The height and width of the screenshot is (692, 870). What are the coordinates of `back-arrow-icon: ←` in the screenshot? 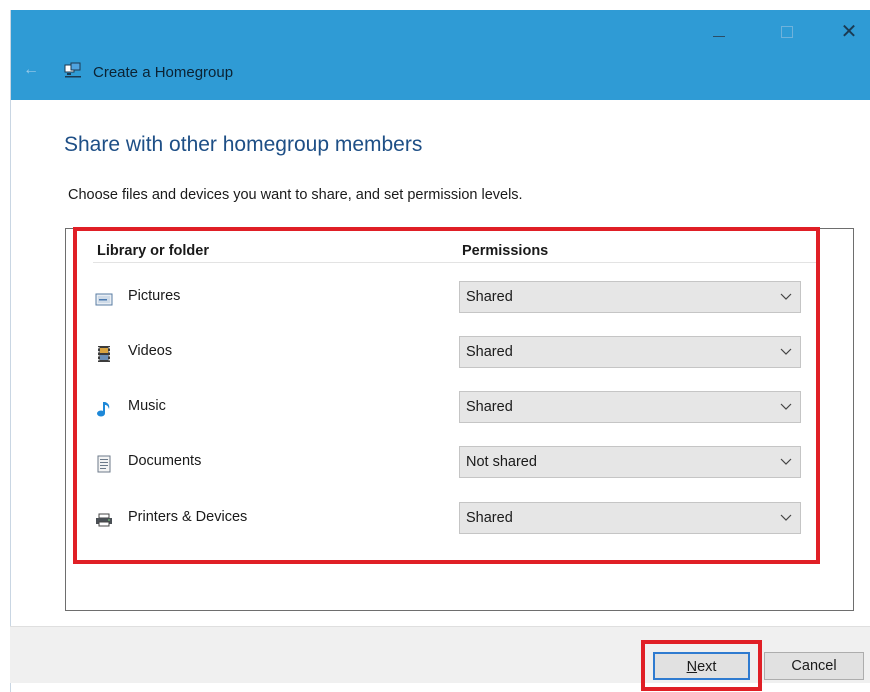 It's located at (31, 70).